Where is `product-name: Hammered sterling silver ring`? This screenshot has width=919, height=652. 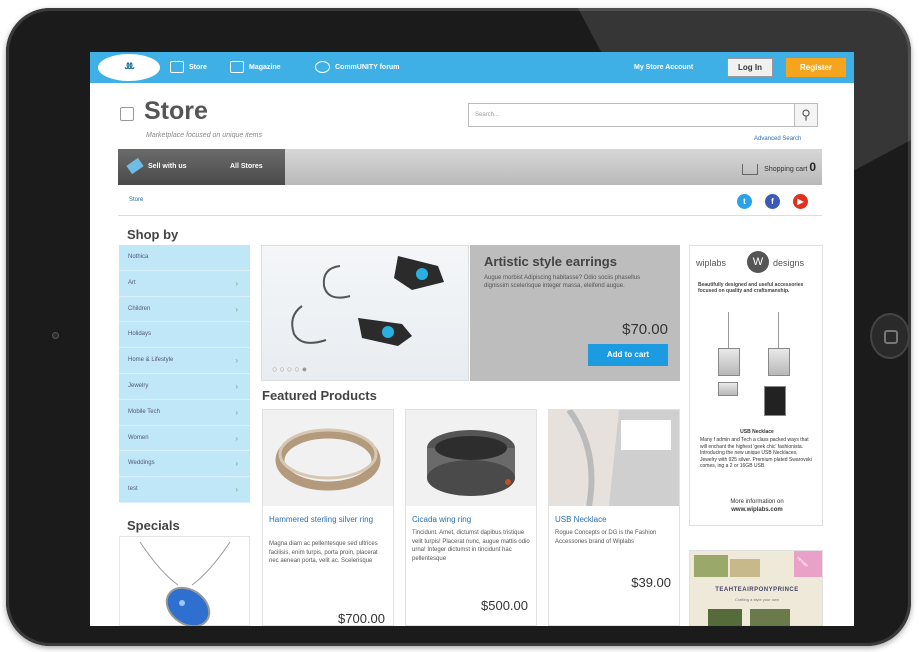
product-name: Hammered sterling silver ring is located at coordinates (329, 519).